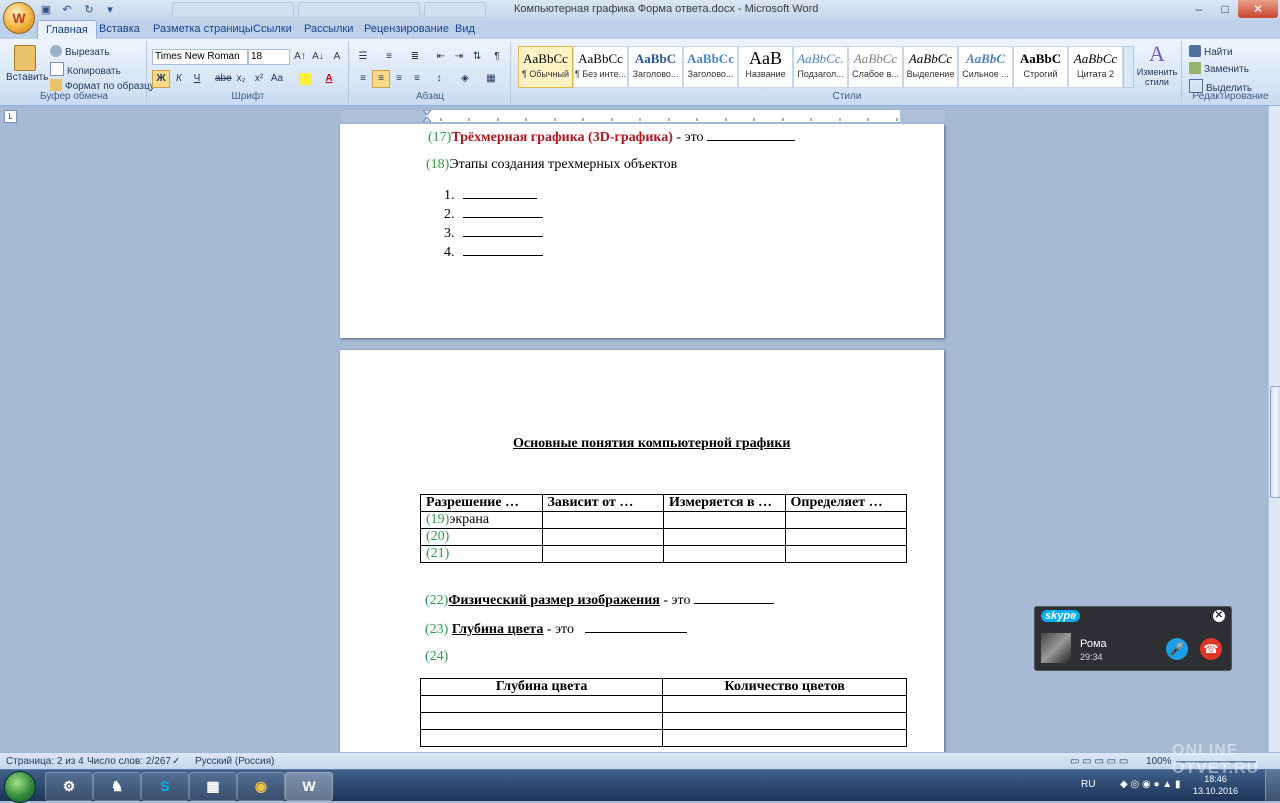 This screenshot has height=803, width=1280. I want to click on tab-references: Ссылки, so click(272, 29).